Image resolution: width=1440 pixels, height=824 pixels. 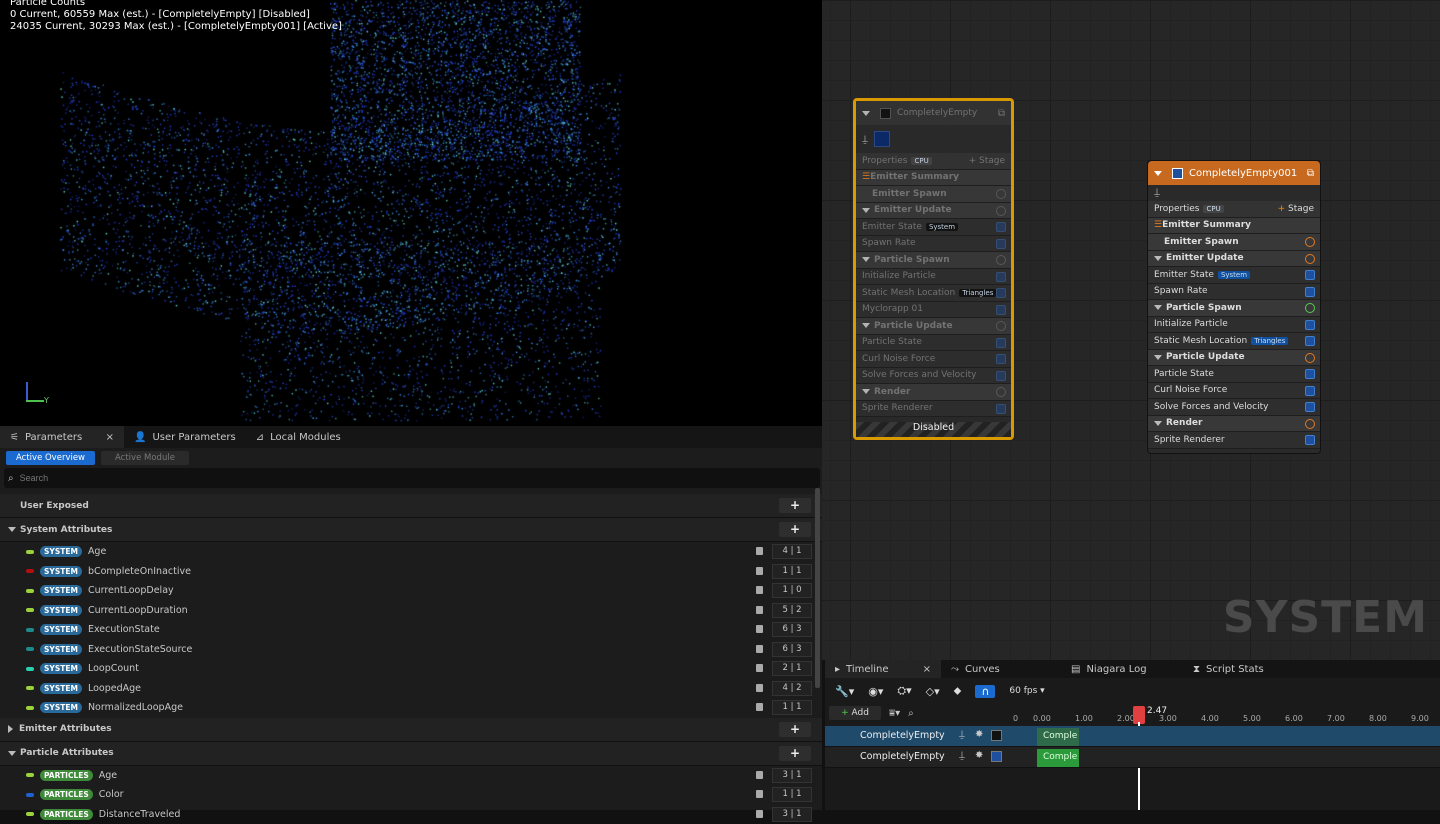 I want to click on attribute-row: SYSTEMLoopCount2 | 1, so click(x=411, y=669).